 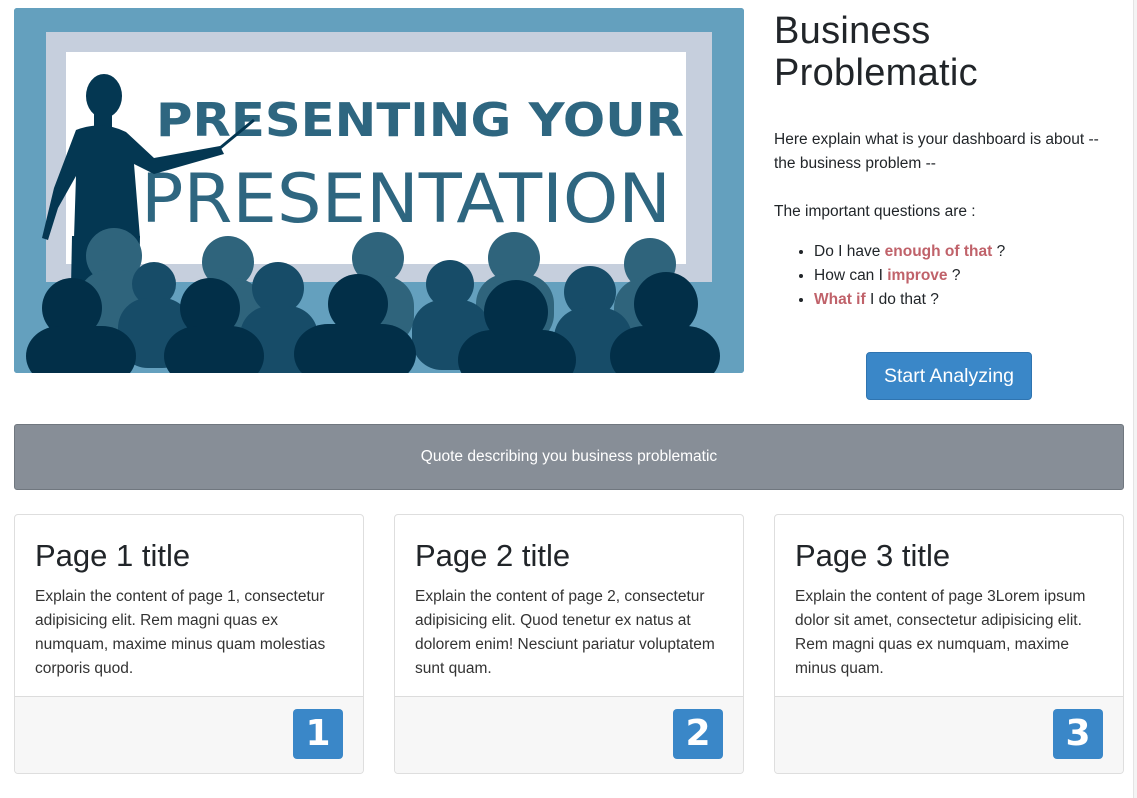 What do you see at coordinates (849, 251) in the screenshot?
I see `question-text: Do I have` at bounding box center [849, 251].